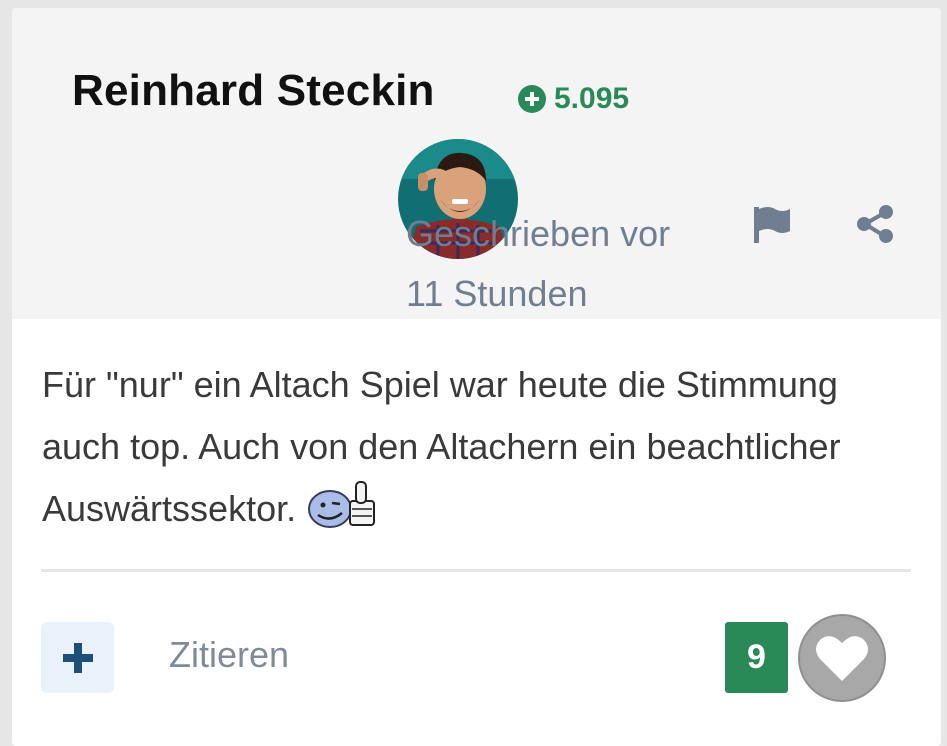 The image size is (947, 746). What do you see at coordinates (497, 293) in the screenshot?
I see `timestamp-line-2: 11 Stunden` at bounding box center [497, 293].